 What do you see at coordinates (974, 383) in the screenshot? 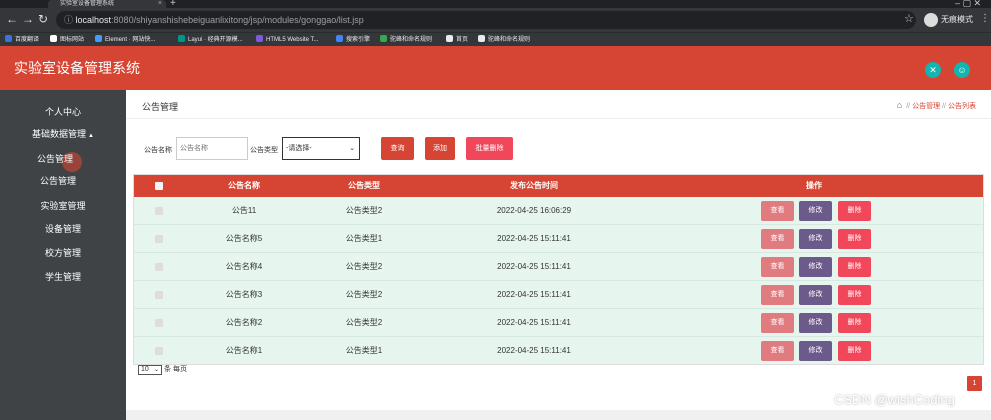
I see `page-button-current: 1` at bounding box center [974, 383].